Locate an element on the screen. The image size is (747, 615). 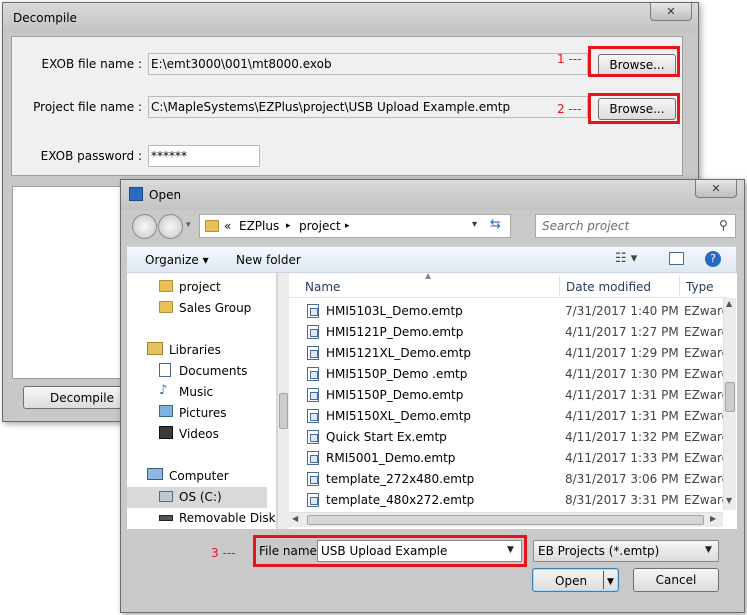
annotation-2: 2 --- is located at coordinates (569, 109).